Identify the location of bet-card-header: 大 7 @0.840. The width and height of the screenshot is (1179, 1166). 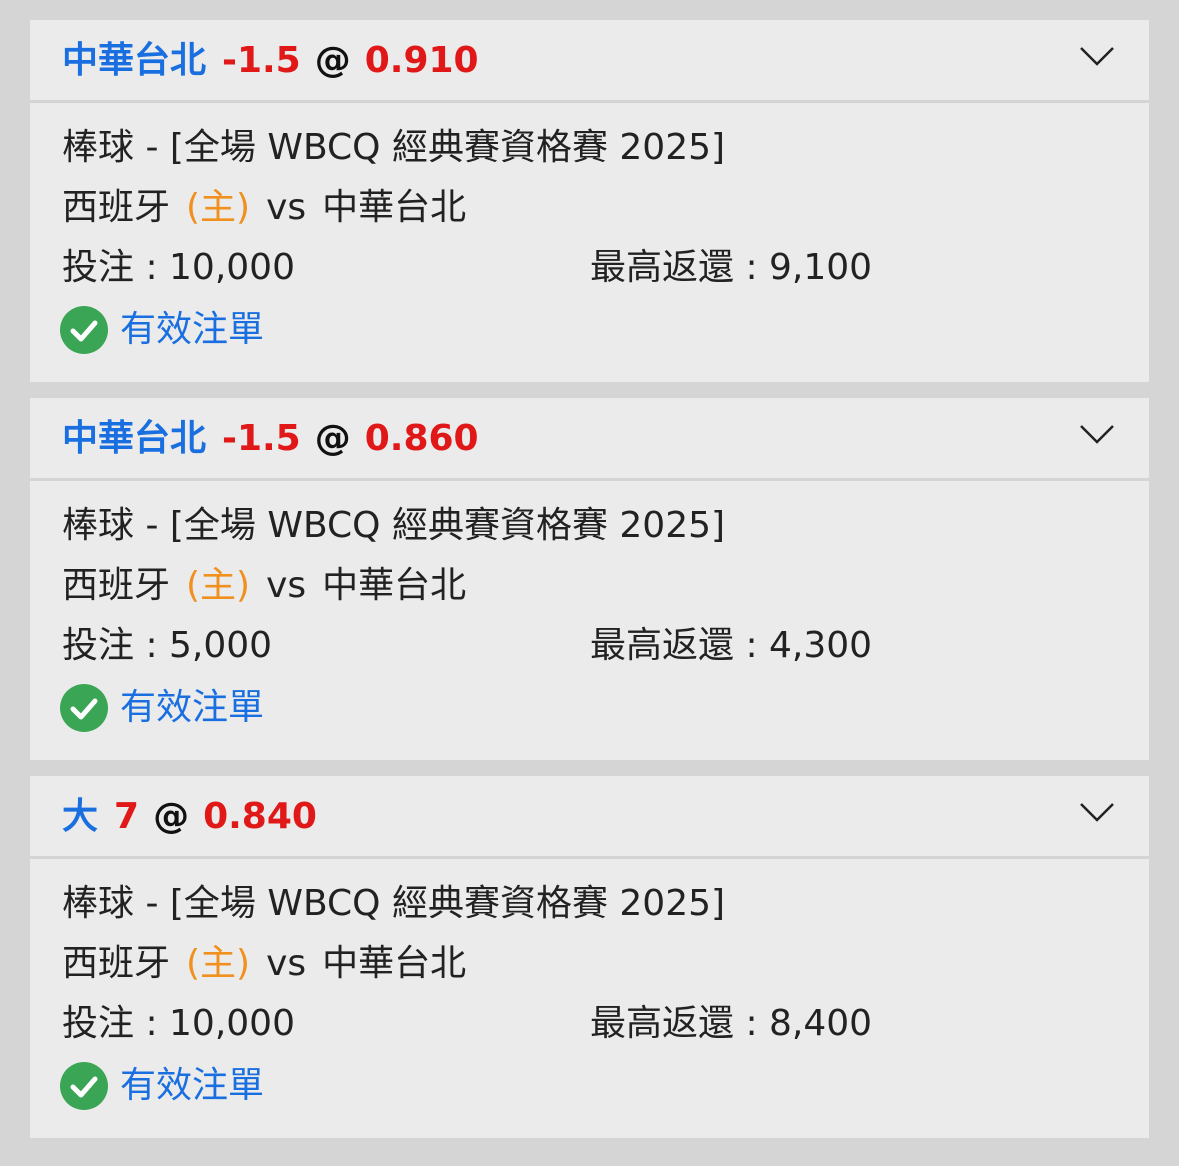
(589, 817).